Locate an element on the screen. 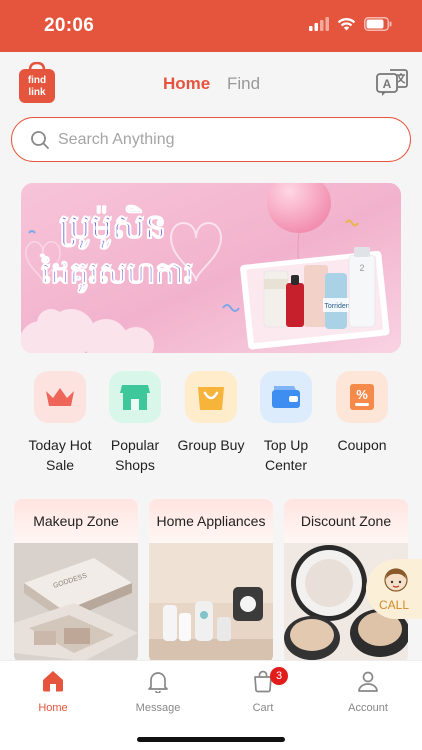 The height and width of the screenshot is (750, 422). home-indicator is located at coordinates (211, 739).